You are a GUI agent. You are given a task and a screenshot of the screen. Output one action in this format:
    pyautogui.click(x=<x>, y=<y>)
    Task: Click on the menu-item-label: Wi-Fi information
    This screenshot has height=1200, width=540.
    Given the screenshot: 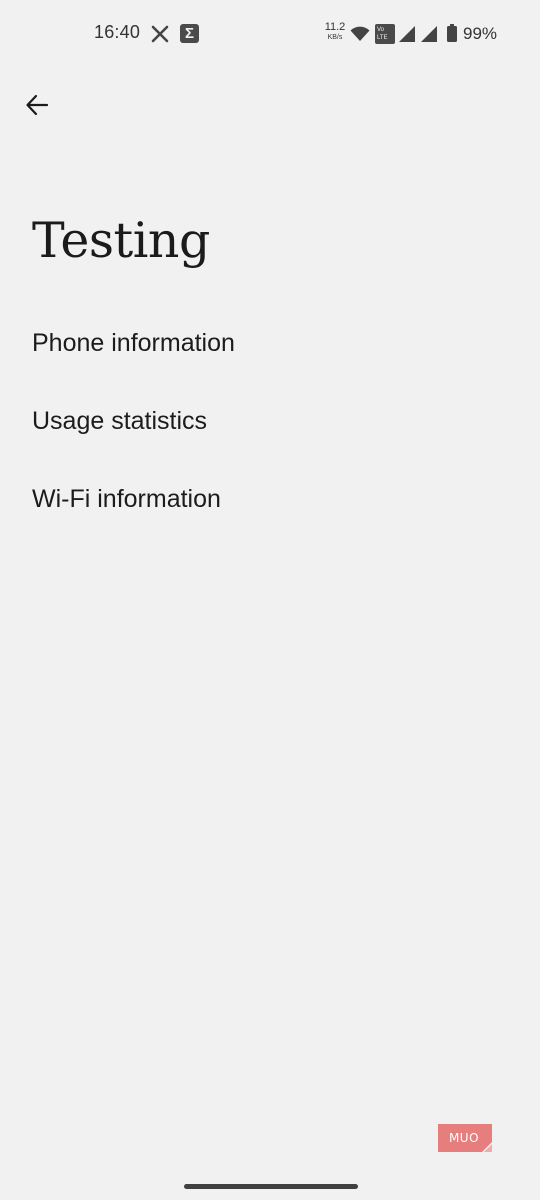 What is the action you would take?
    pyautogui.click(x=126, y=498)
    